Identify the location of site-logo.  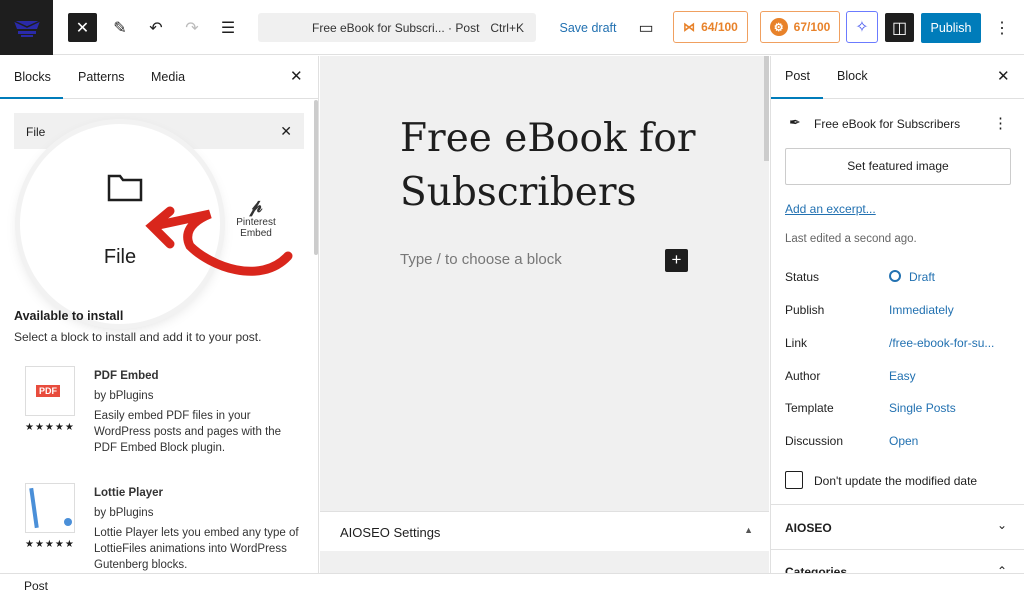
(26, 27).